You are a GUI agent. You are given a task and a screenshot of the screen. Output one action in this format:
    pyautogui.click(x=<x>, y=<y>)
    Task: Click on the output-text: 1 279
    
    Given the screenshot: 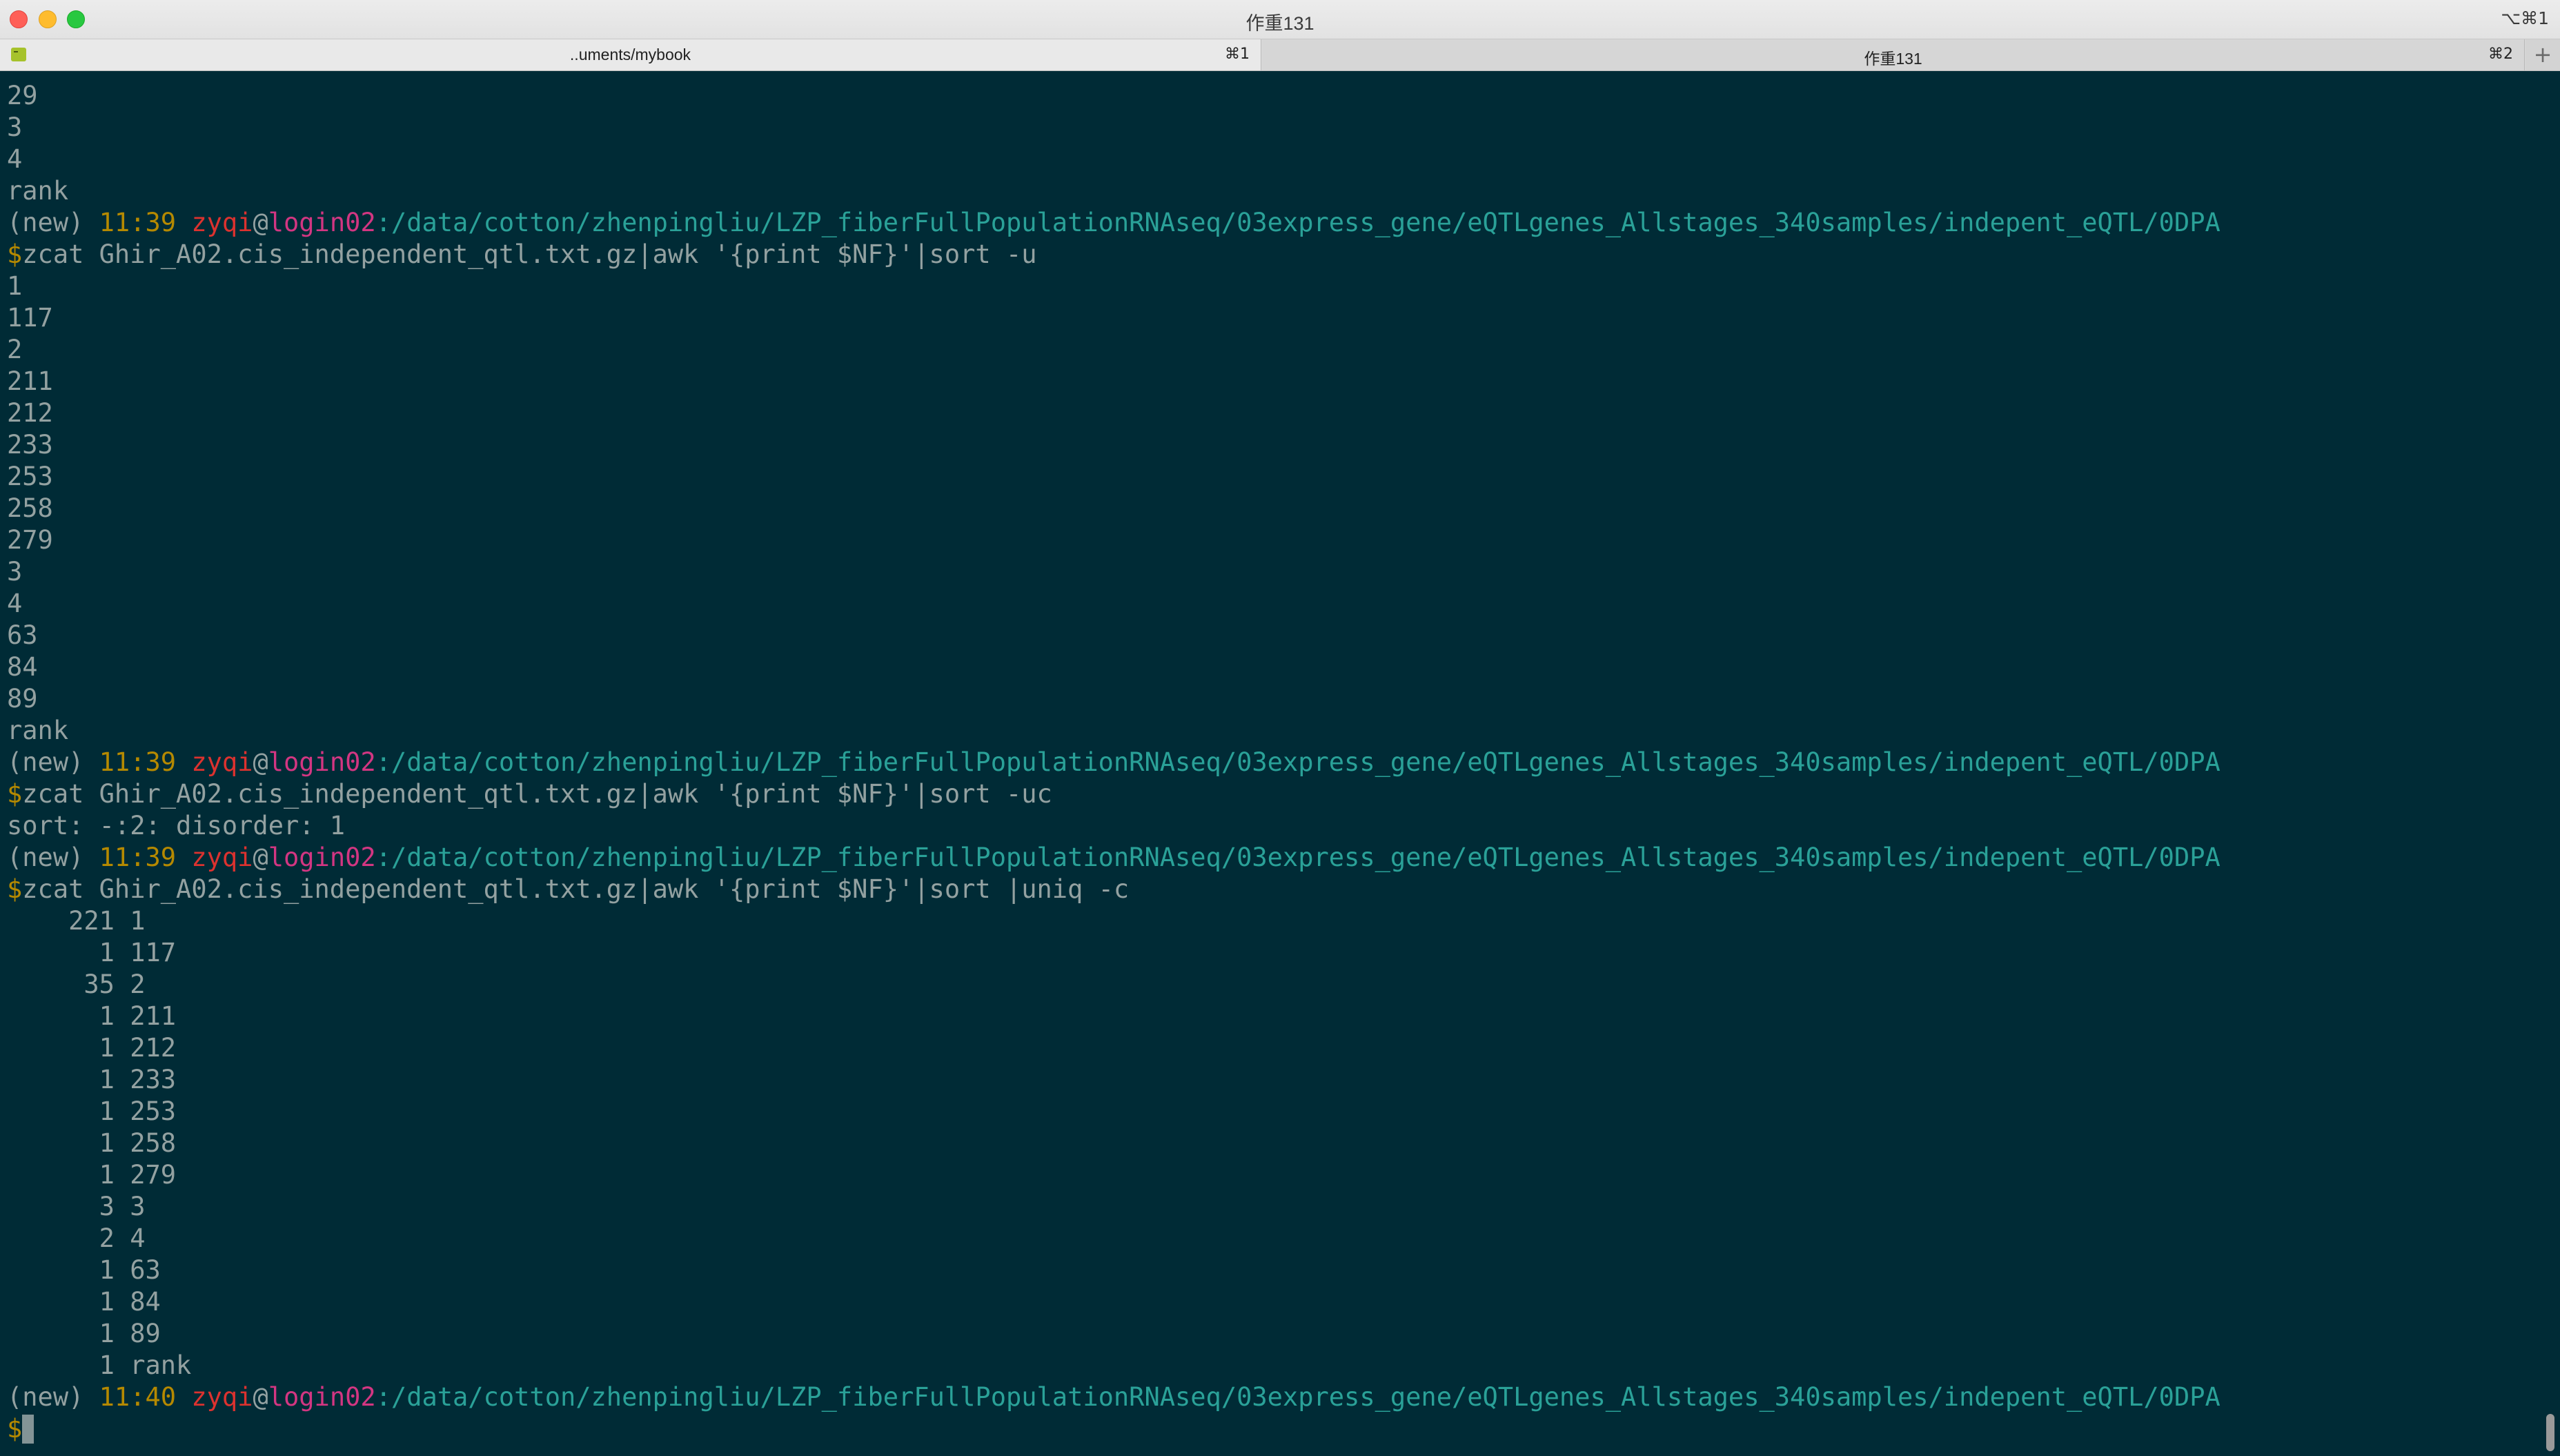 What is the action you would take?
    pyautogui.click(x=92, y=1175)
    